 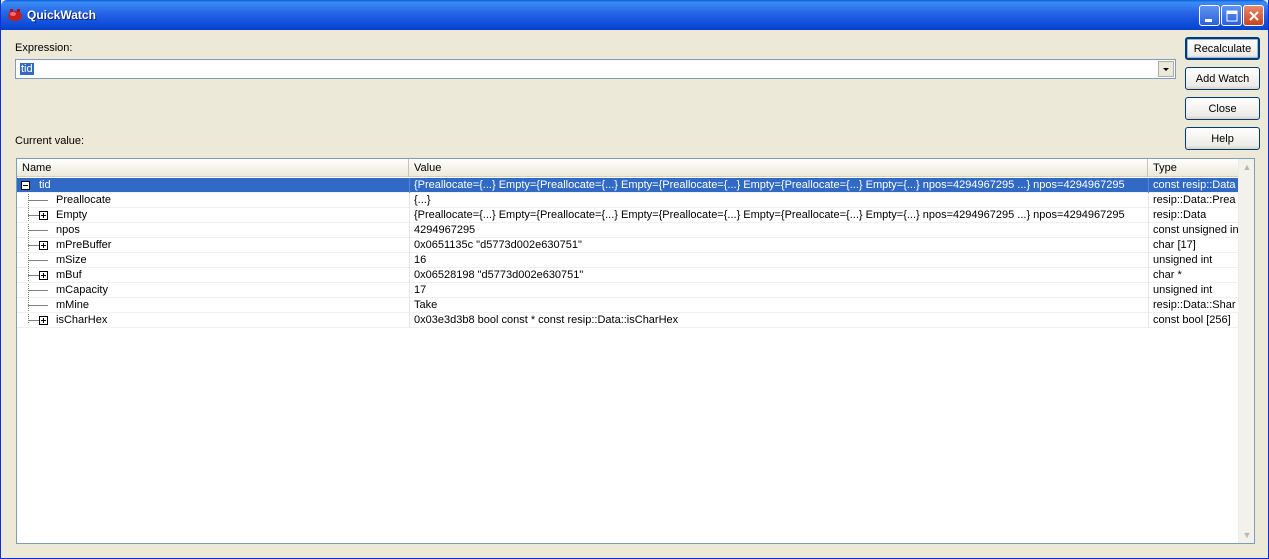 I want to click on table-row: mSize 16 unsigned int, so click(x=627, y=260).